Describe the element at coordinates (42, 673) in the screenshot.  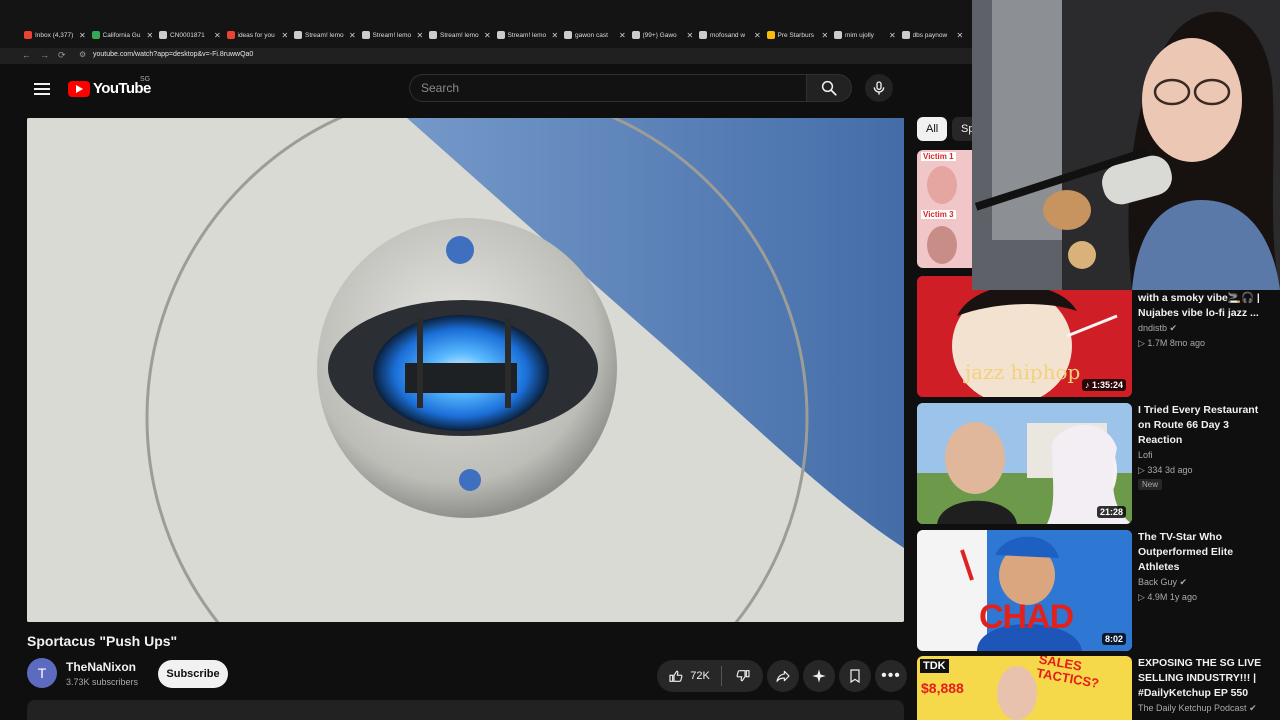
I see `channel-avatar: T` at that location.